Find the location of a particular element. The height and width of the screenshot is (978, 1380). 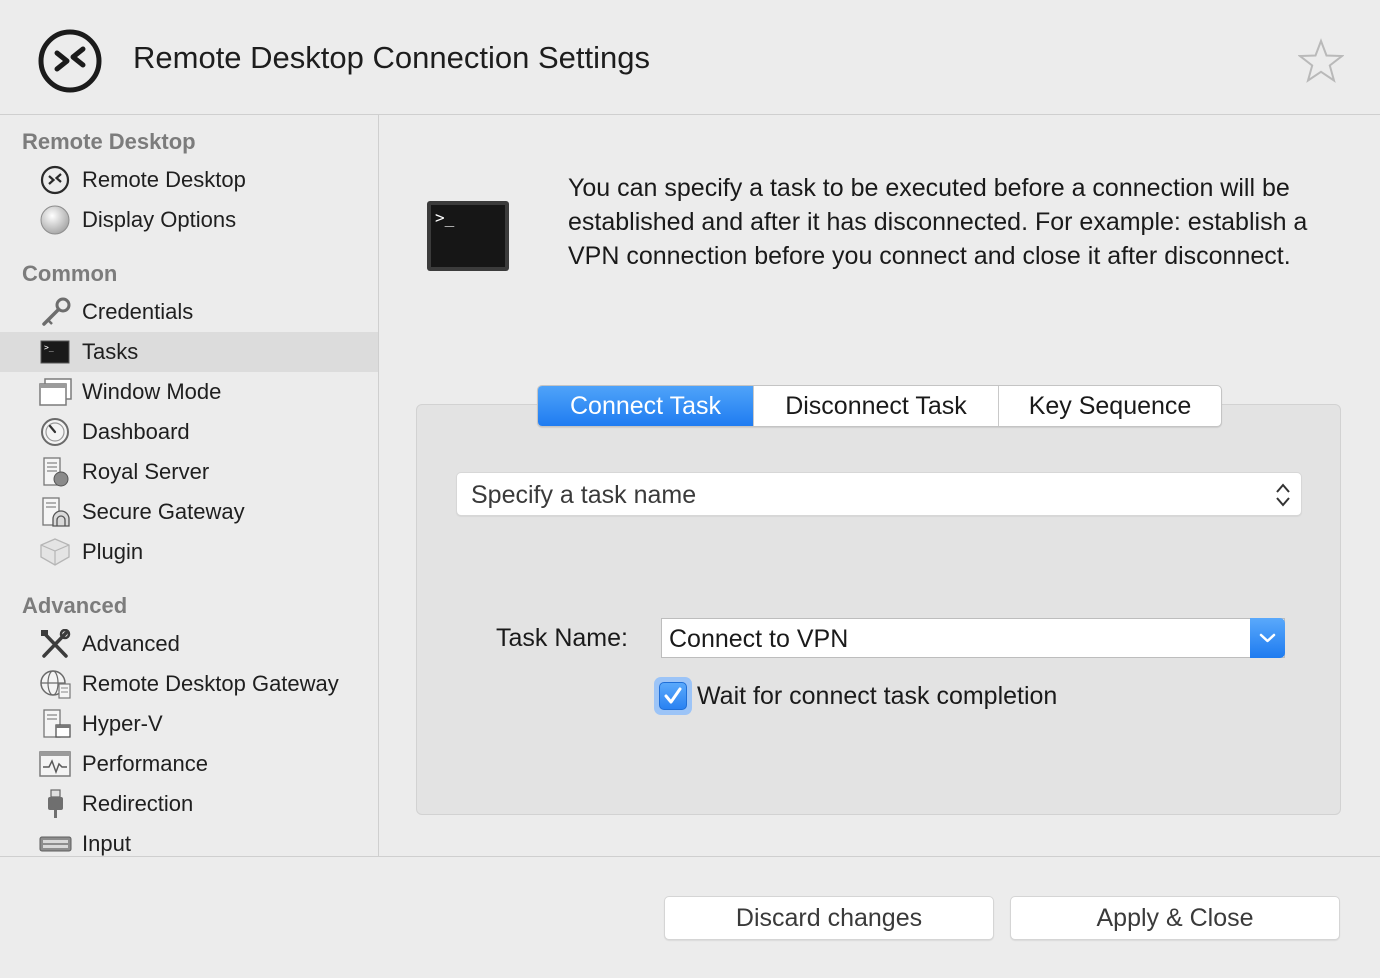

server-icon is located at coordinates (56, 472).